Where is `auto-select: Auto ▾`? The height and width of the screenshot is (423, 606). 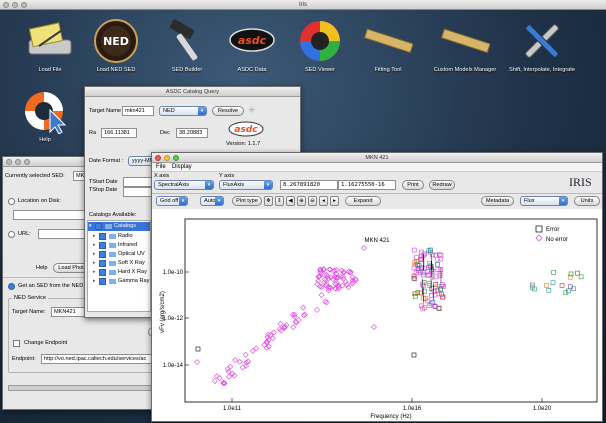
auto-select: Auto ▾ is located at coordinates (212, 201).